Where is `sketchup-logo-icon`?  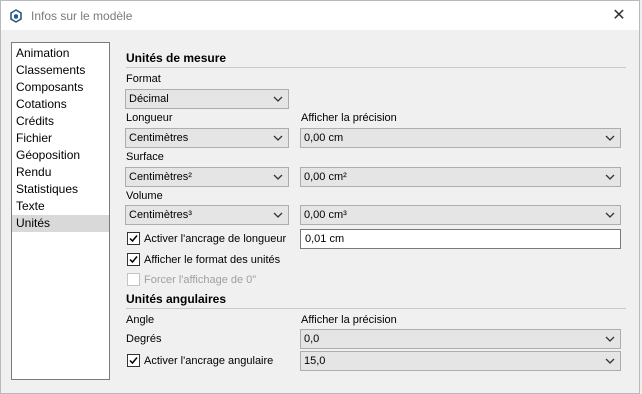
sketchup-logo-icon is located at coordinates (16, 16).